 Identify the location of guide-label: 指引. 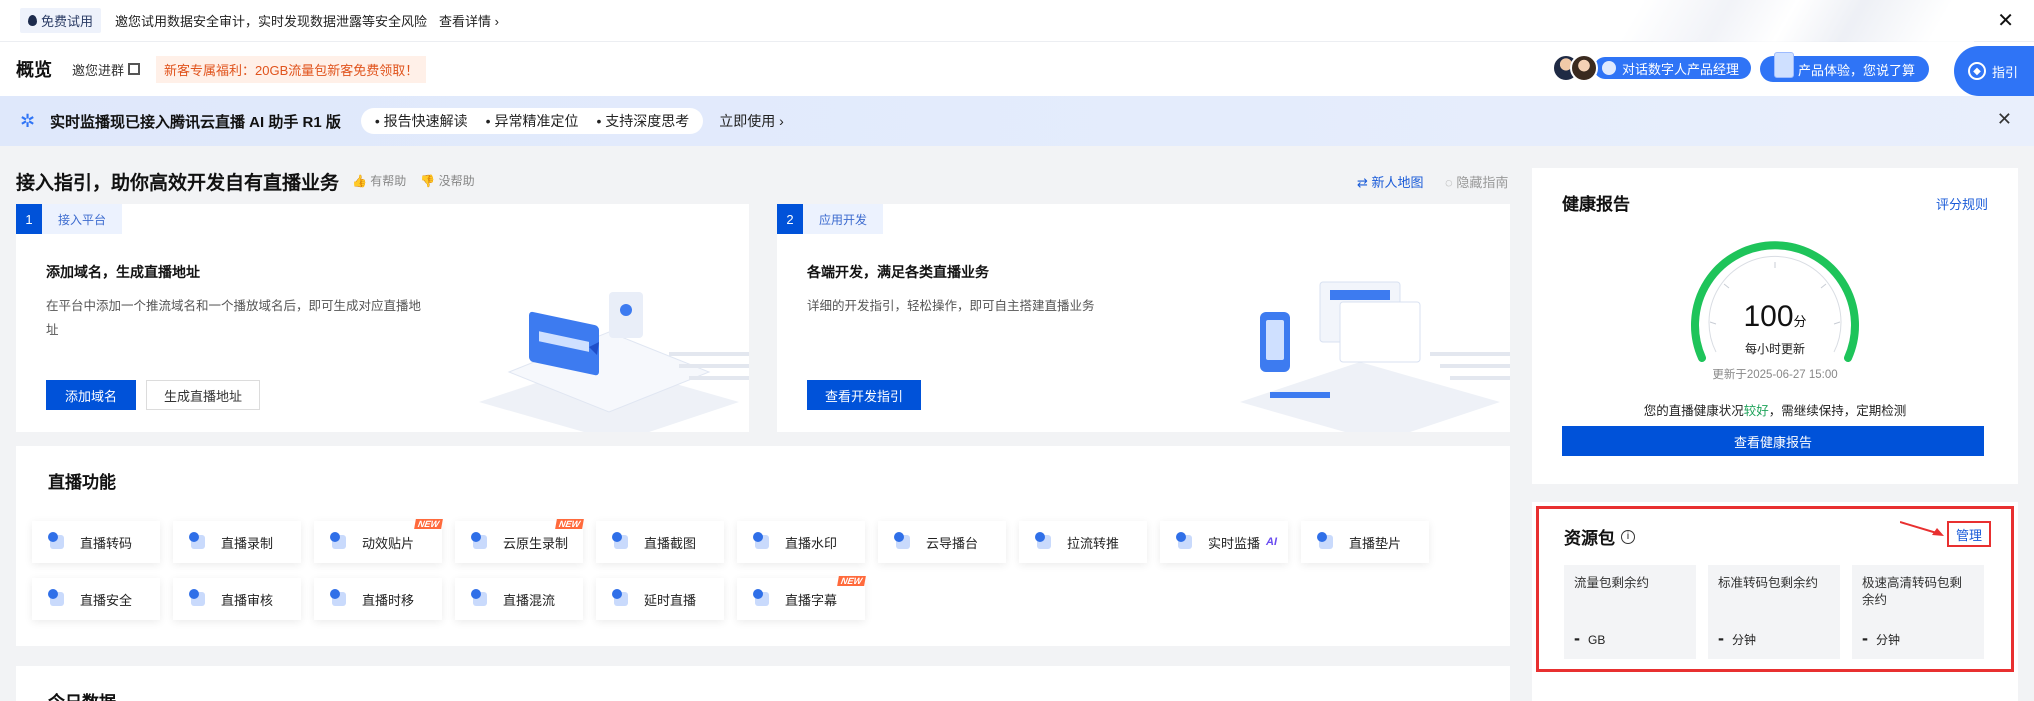
(2005, 72).